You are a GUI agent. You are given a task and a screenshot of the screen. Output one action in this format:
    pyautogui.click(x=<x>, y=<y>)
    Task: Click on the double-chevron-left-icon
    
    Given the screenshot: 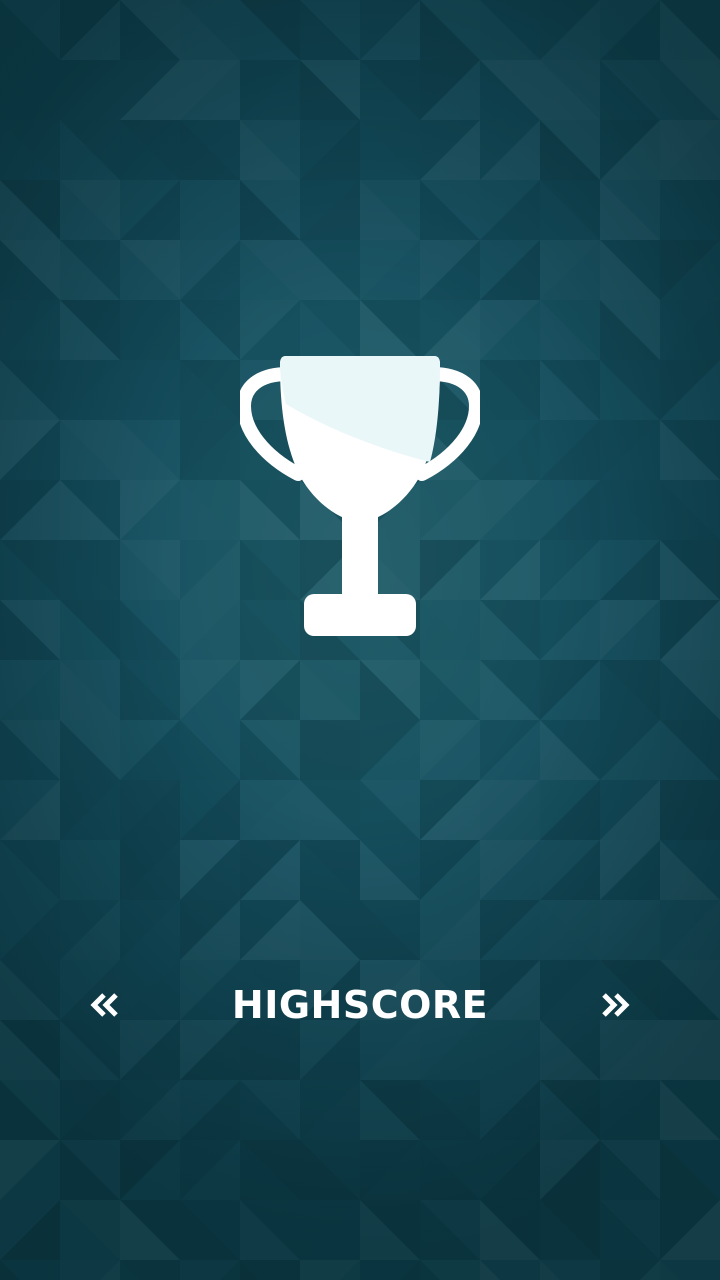 What is the action you would take?
    pyautogui.click(x=104, y=1005)
    